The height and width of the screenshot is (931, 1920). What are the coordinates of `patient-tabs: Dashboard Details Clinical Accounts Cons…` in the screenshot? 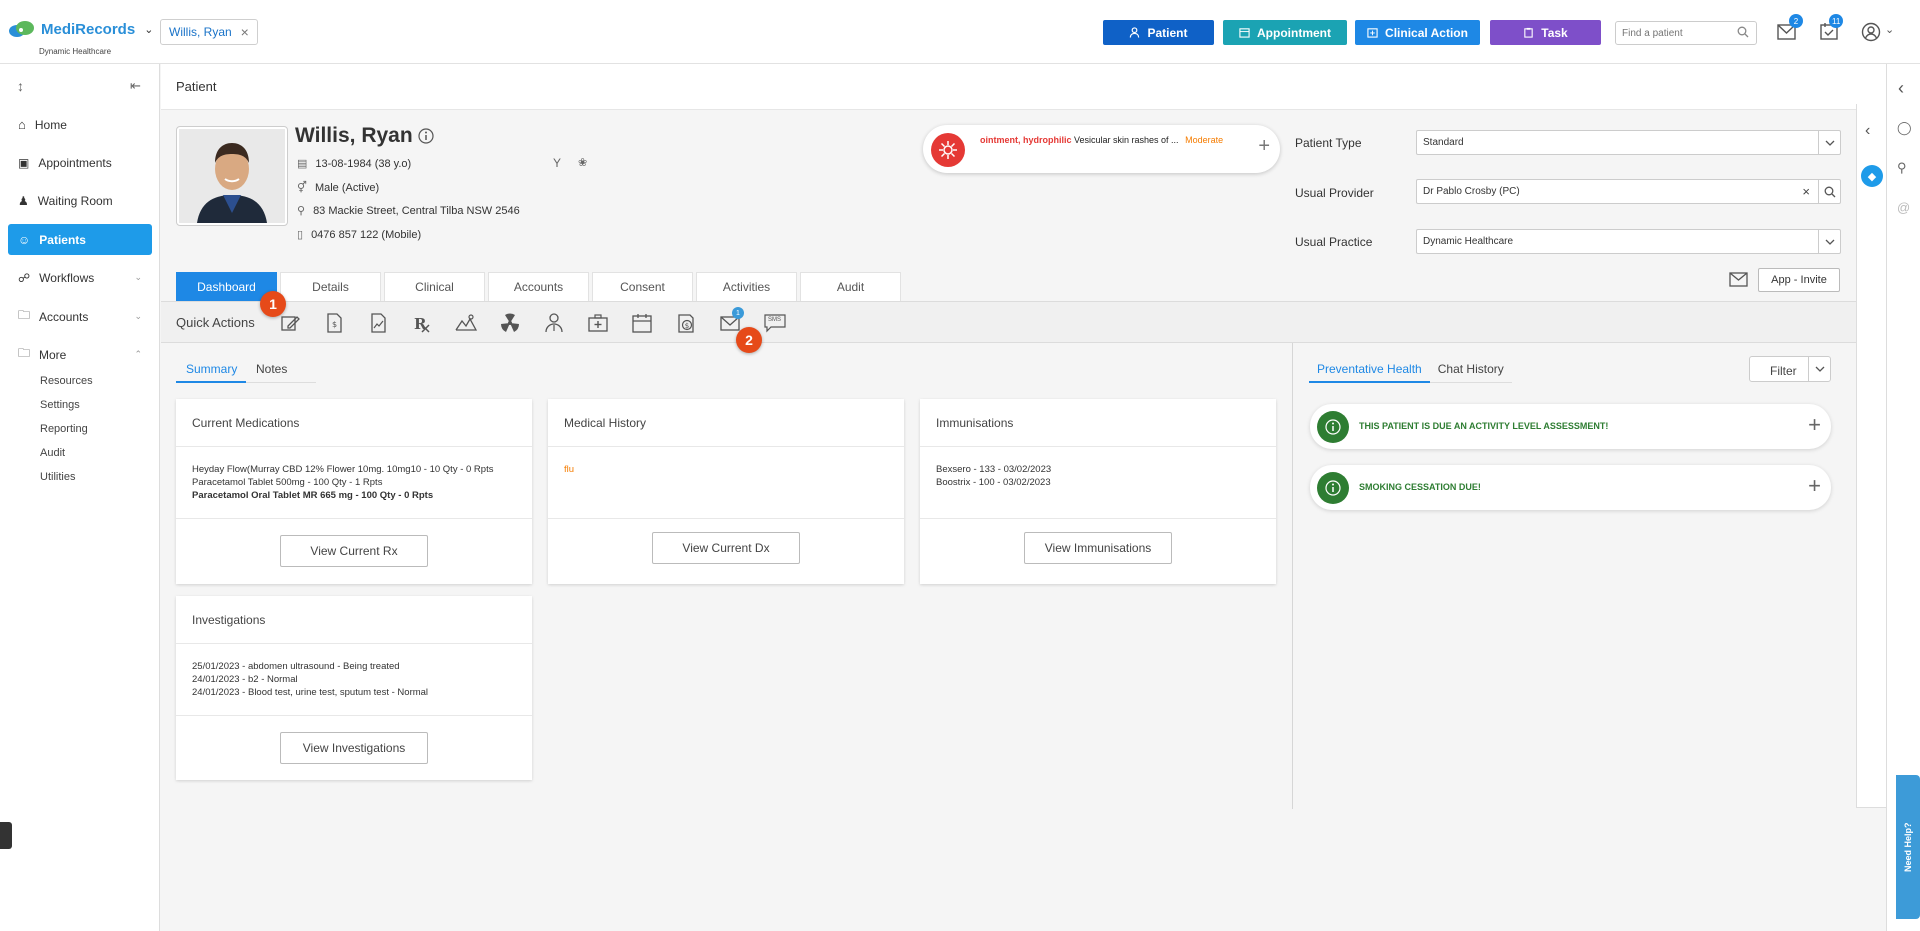 It's located at (538, 286).